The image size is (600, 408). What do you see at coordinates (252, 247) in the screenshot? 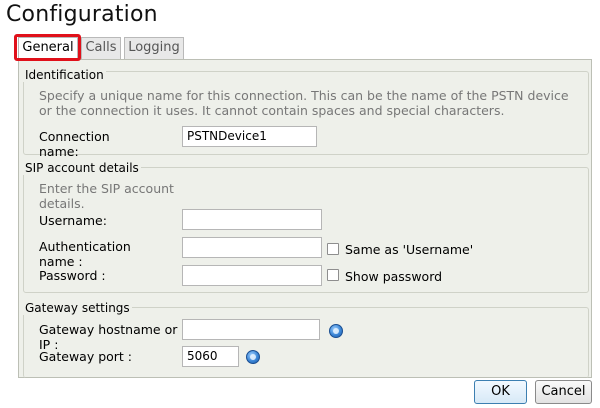
I see `authentication-name-input` at bounding box center [252, 247].